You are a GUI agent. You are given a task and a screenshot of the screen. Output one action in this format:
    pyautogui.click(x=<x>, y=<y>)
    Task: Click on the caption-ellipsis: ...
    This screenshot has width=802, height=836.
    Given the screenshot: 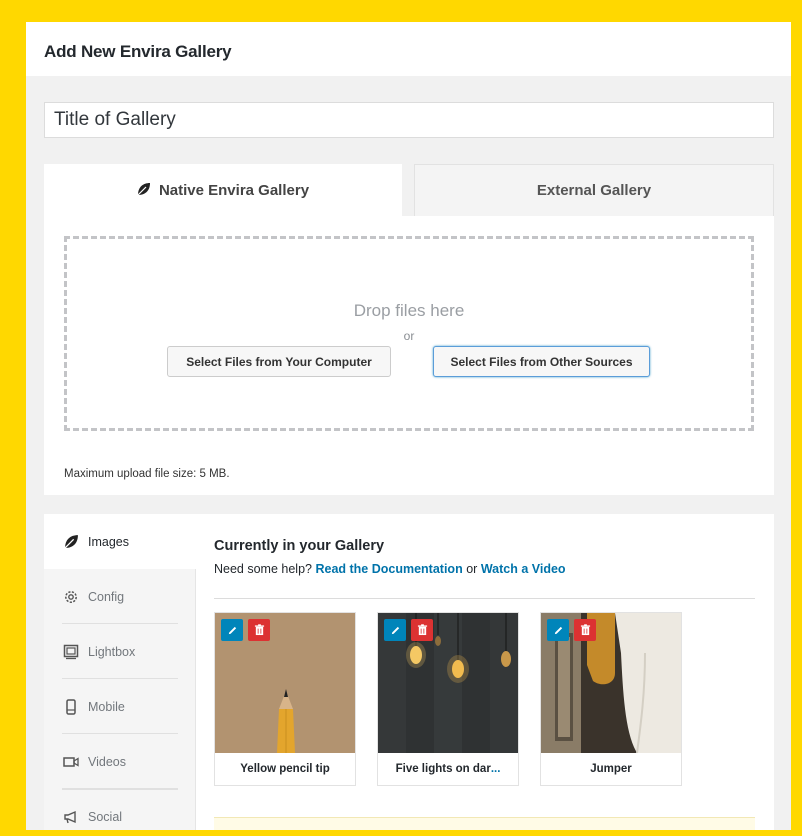 What is the action you would take?
    pyautogui.click(x=496, y=769)
    